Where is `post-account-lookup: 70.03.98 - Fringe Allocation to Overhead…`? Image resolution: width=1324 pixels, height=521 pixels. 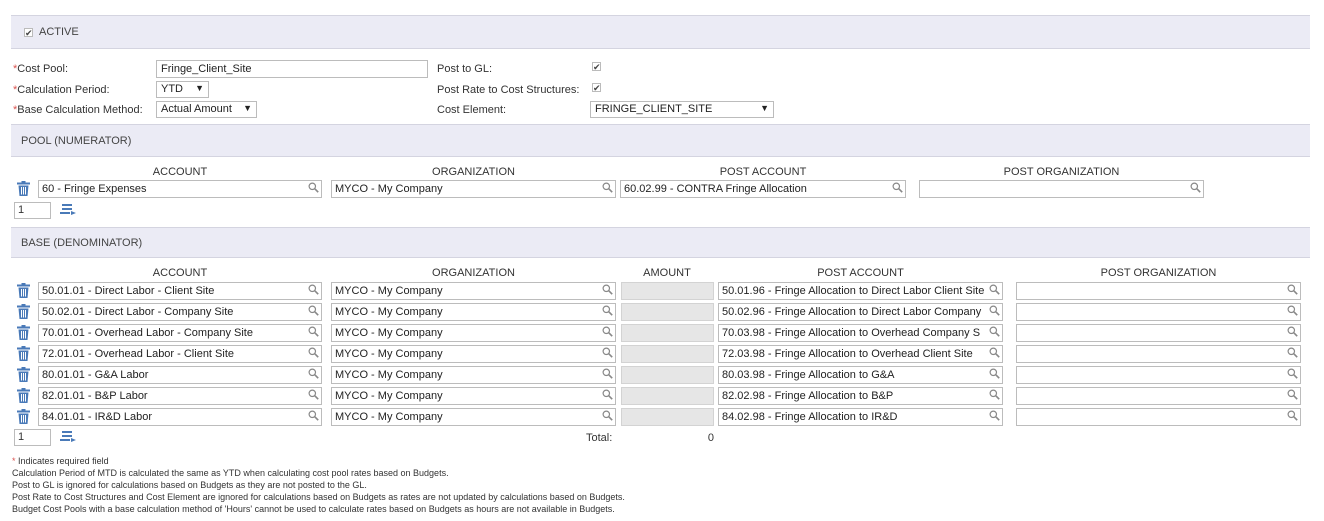
post-account-lookup: 70.03.98 - Fringe Allocation to Overhead… is located at coordinates (860, 333).